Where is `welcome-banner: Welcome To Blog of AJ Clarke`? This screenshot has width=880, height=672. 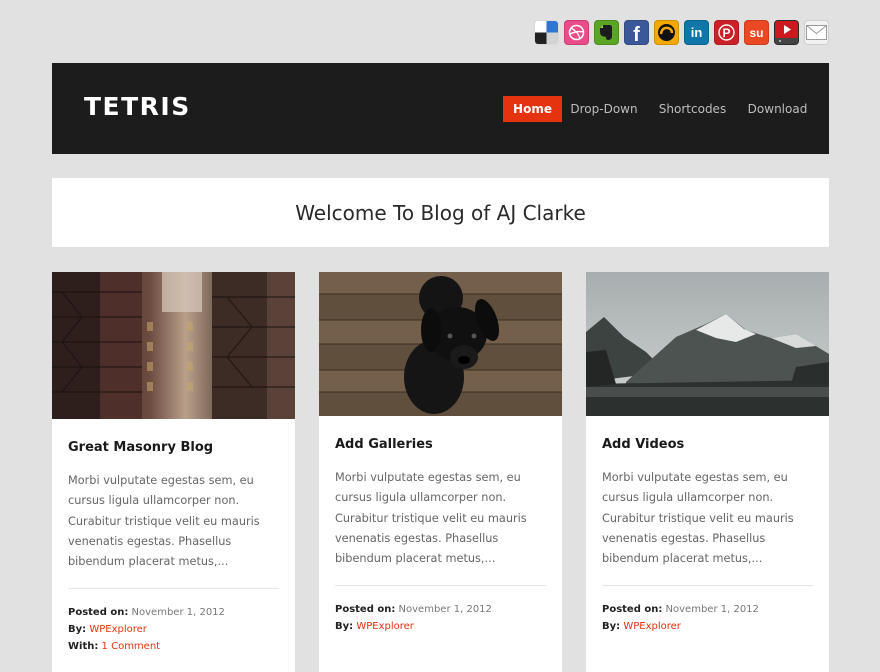
welcome-banner: Welcome To Blog of AJ Clarke is located at coordinates (440, 212).